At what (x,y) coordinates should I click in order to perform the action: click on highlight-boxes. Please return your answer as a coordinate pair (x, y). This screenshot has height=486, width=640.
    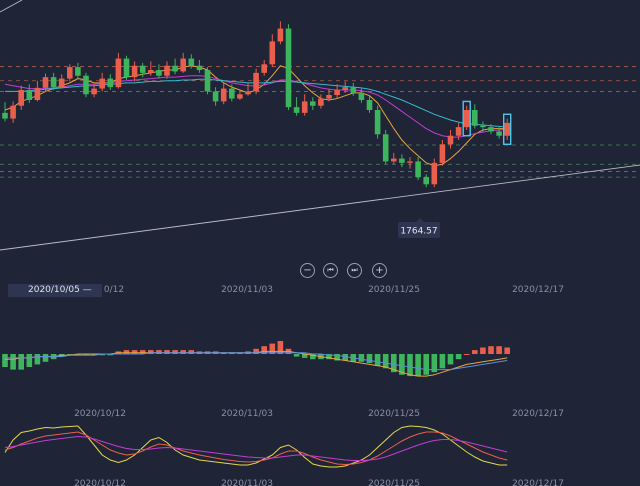
    Looking at the image, I should click on (487, 122).